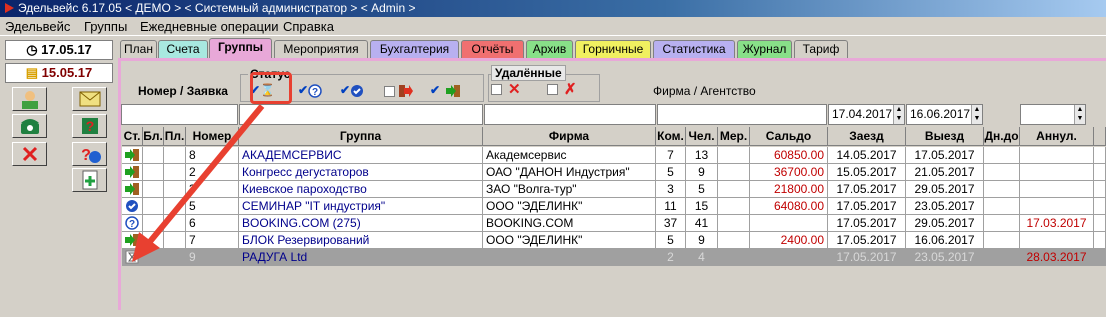 Image resolution: width=1106 pixels, height=317 pixels. What do you see at coordinates (789, 206) in the screenshot?
I see `saldo-cell: 64080.00` at bounding box center [789, 206].